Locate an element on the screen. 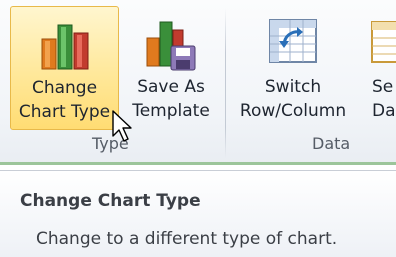 The width and height of the screenshot is (396, 257). ribbon-bottom-border is located at coordinates (198, 163).